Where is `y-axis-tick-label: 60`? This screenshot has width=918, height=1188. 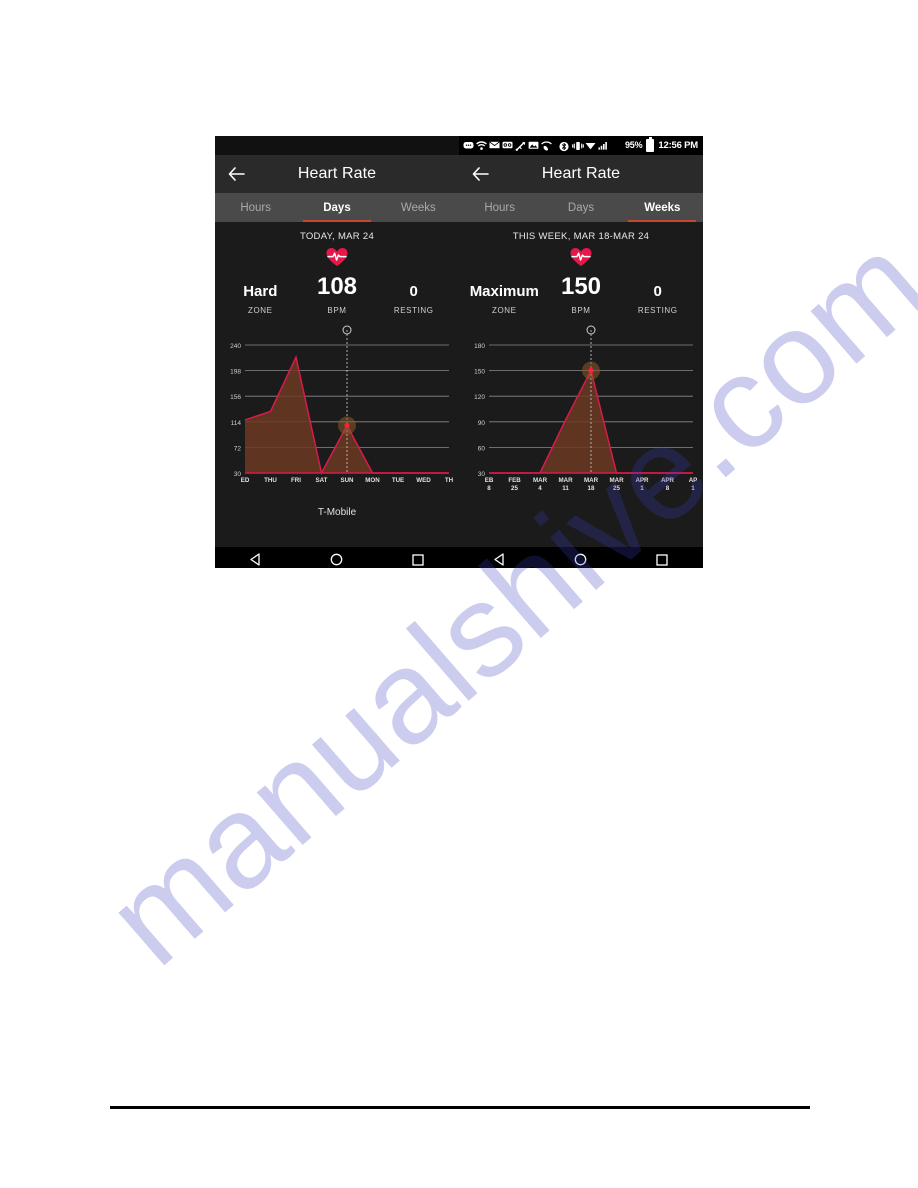
y-axis-tick-label: 60 is located at coordinates (482, 448).